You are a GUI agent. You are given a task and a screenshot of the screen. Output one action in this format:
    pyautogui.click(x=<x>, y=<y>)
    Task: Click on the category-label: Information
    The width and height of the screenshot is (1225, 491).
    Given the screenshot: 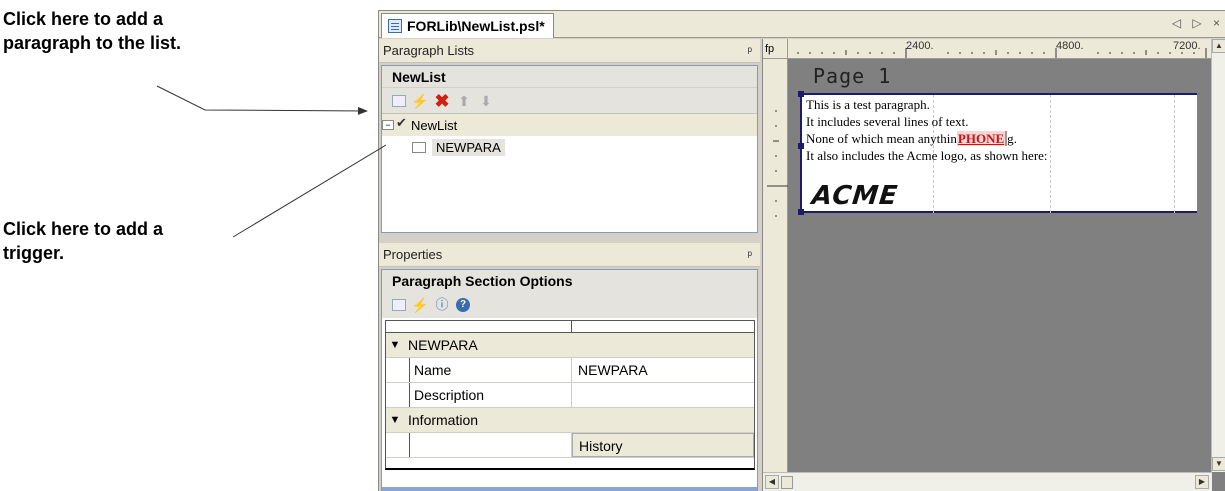 What is the action you would take?
    pyautogui.click(x=443, y=420)
    